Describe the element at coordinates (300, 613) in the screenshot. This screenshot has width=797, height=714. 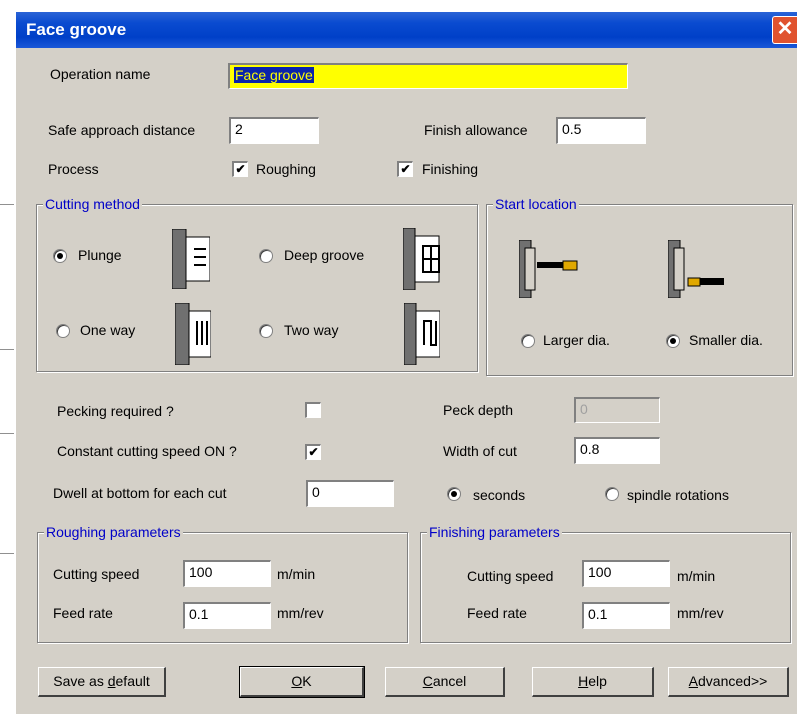
I see `roughing-feed-unit: mm/rev` at that location.